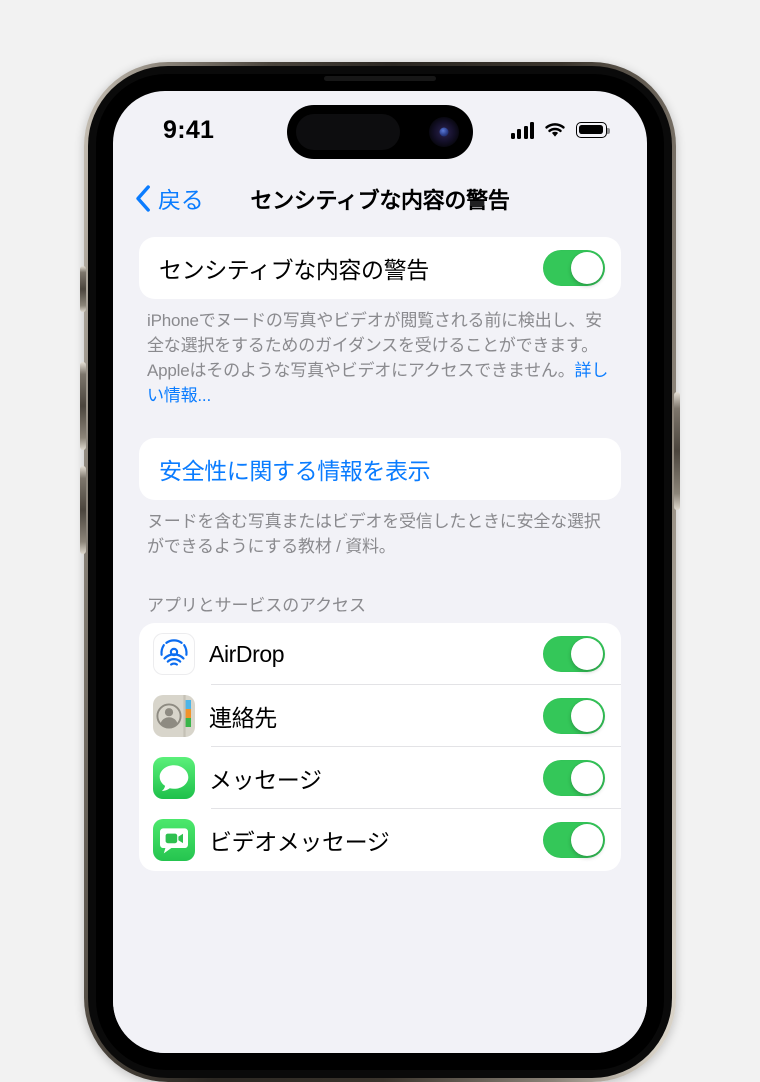 This screenshot has height=1082, width=760. I want to click on app-label-messages: メッセージ, so click(376, 778).